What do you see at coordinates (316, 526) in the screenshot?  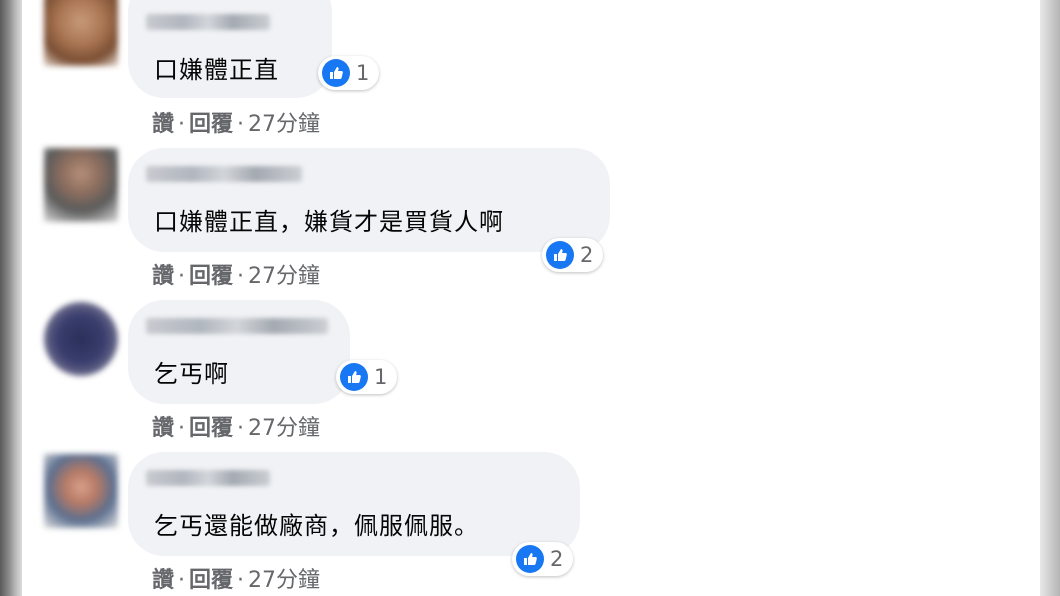 I see `comment-text: 乞丐還能做廠商，佩服佩服。` at bounding box center [316, 526].